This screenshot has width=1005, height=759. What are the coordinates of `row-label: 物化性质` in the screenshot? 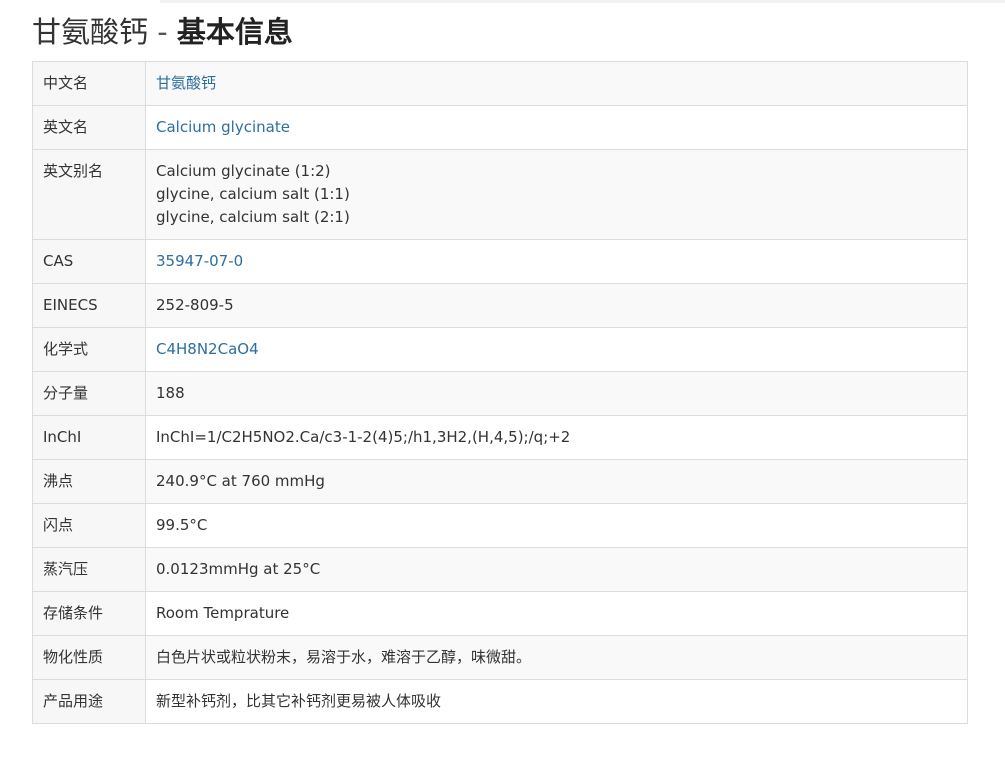 It's located at (89, 657).